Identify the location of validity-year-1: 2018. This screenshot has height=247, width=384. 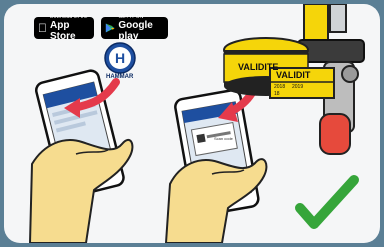
(280, 87).